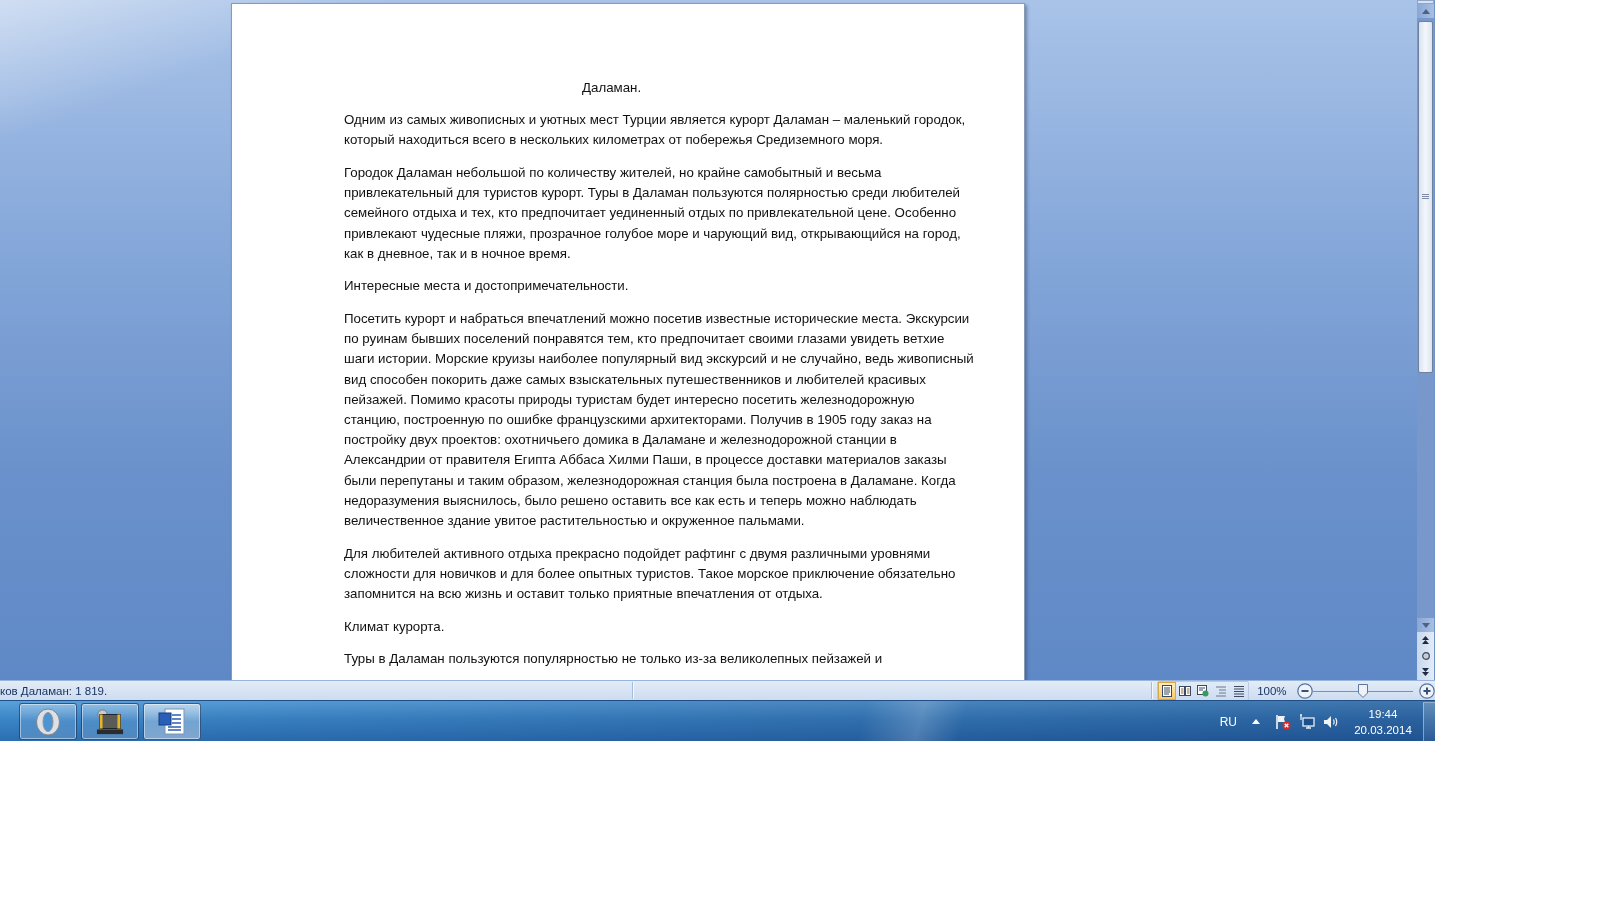 Image resolution: width=1600 pixels, height=900 pixels. I want to click on scrollbar-thumb, so click(1425, 197).